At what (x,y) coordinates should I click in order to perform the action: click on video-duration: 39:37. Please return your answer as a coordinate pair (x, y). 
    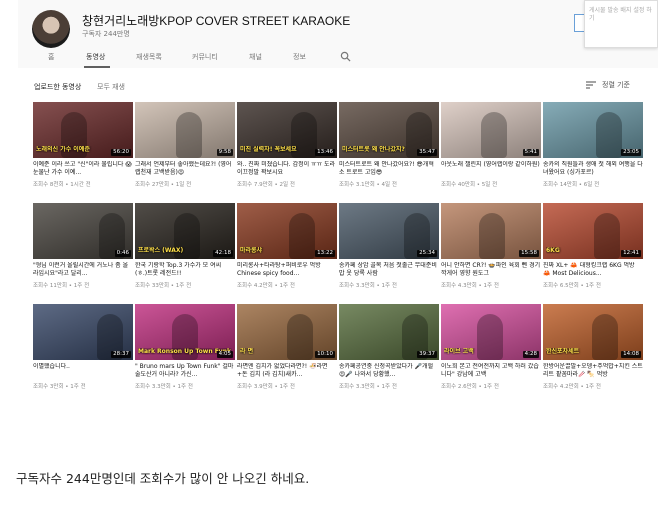
    Looking at the image, I should click on (427, 354).